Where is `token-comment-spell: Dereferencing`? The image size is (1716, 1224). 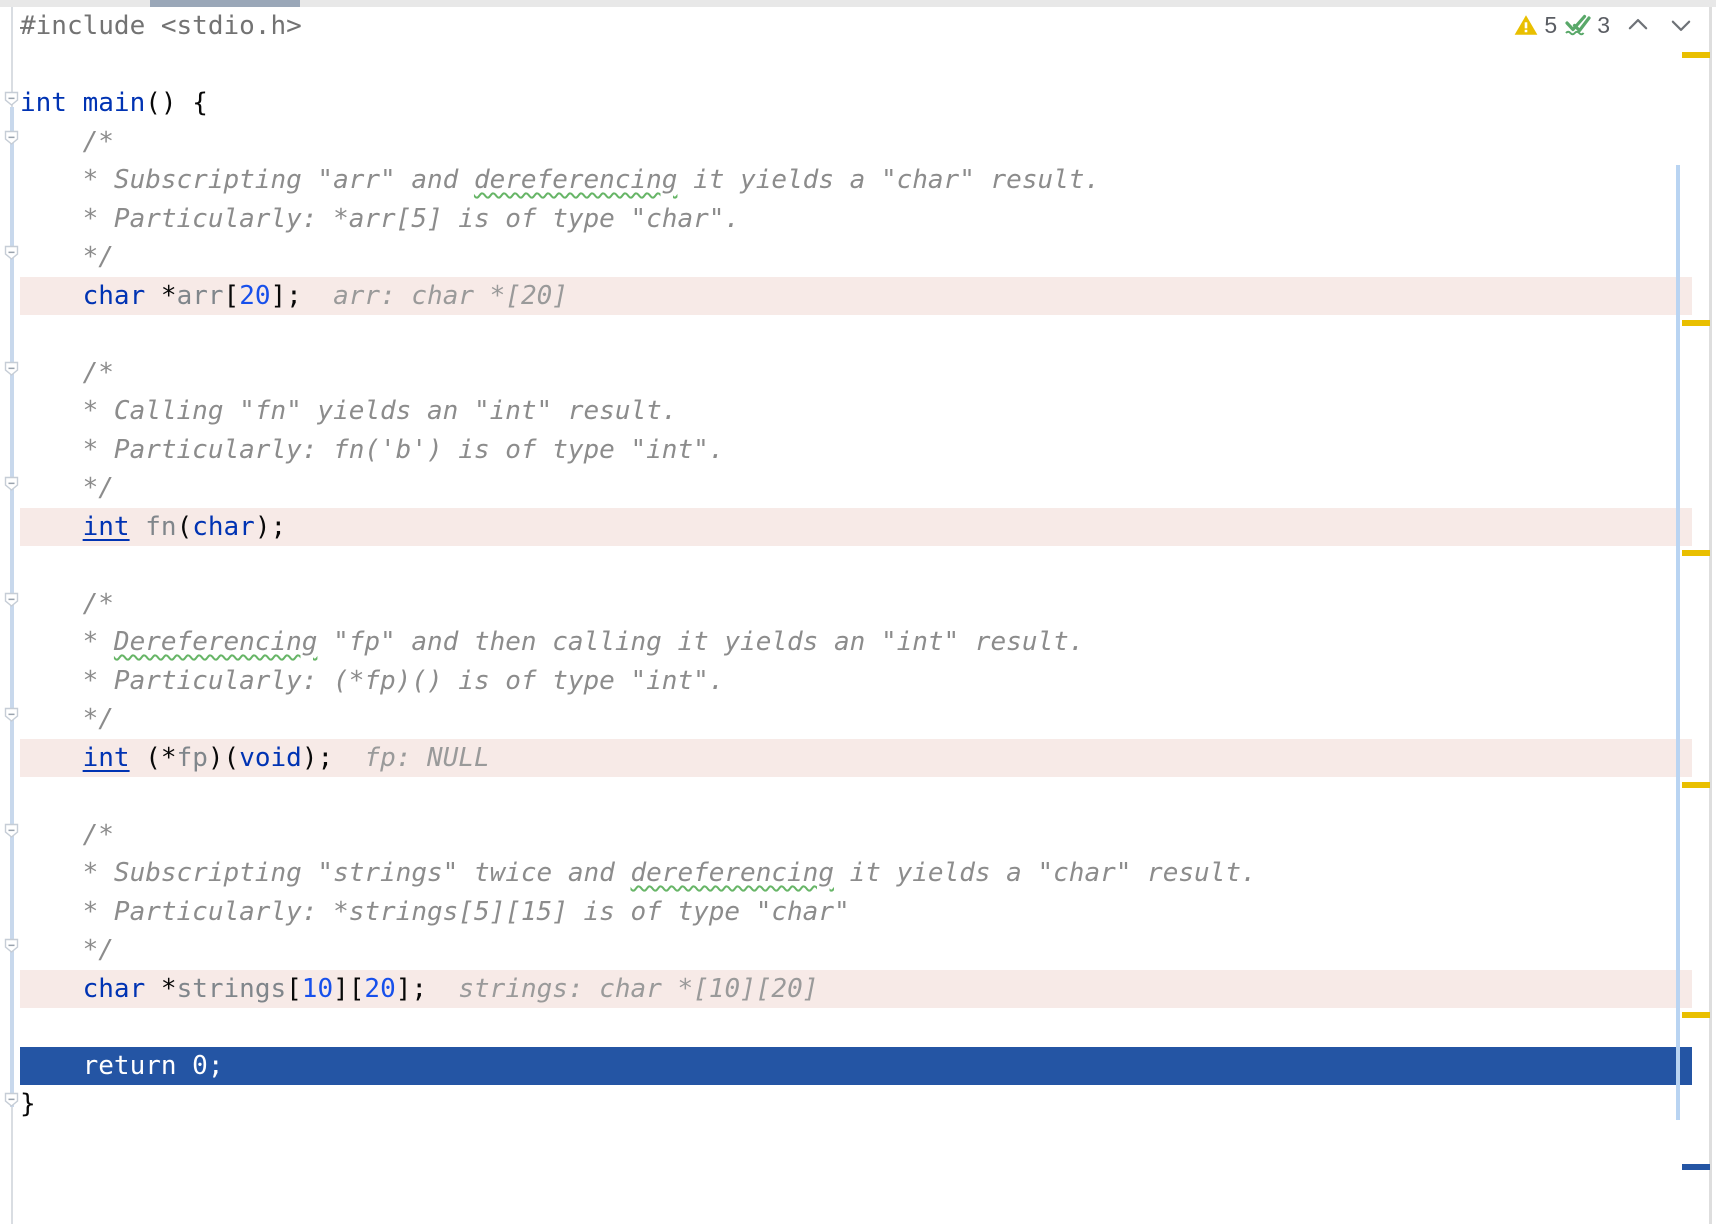
token-comment-spell: Dereferencing is located at coordinates (215, 642).